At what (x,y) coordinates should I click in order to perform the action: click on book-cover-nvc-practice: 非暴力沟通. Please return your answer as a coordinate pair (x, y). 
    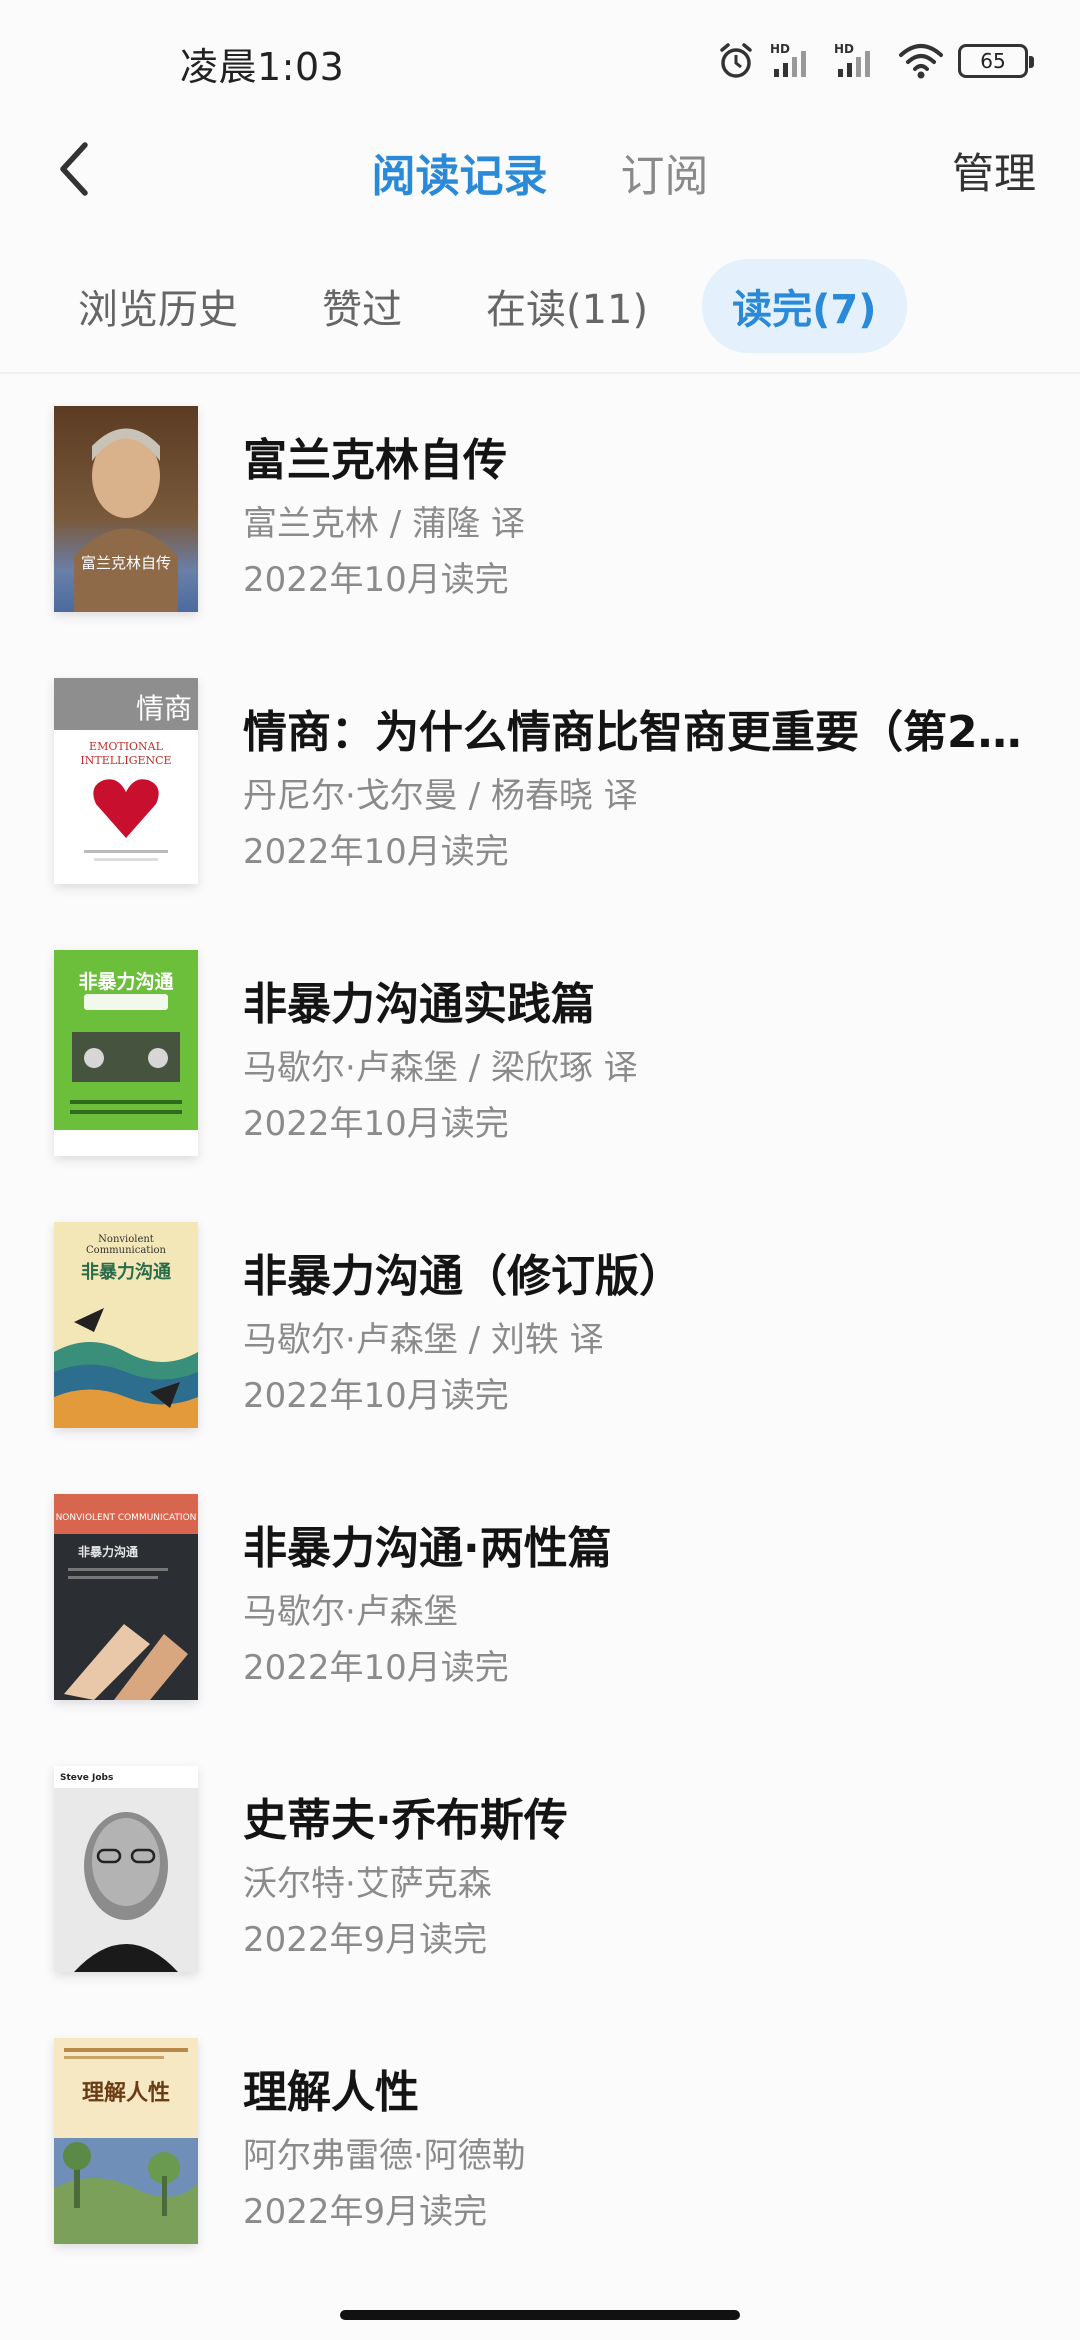
    Looking at the image, I should click on (126, 1053).